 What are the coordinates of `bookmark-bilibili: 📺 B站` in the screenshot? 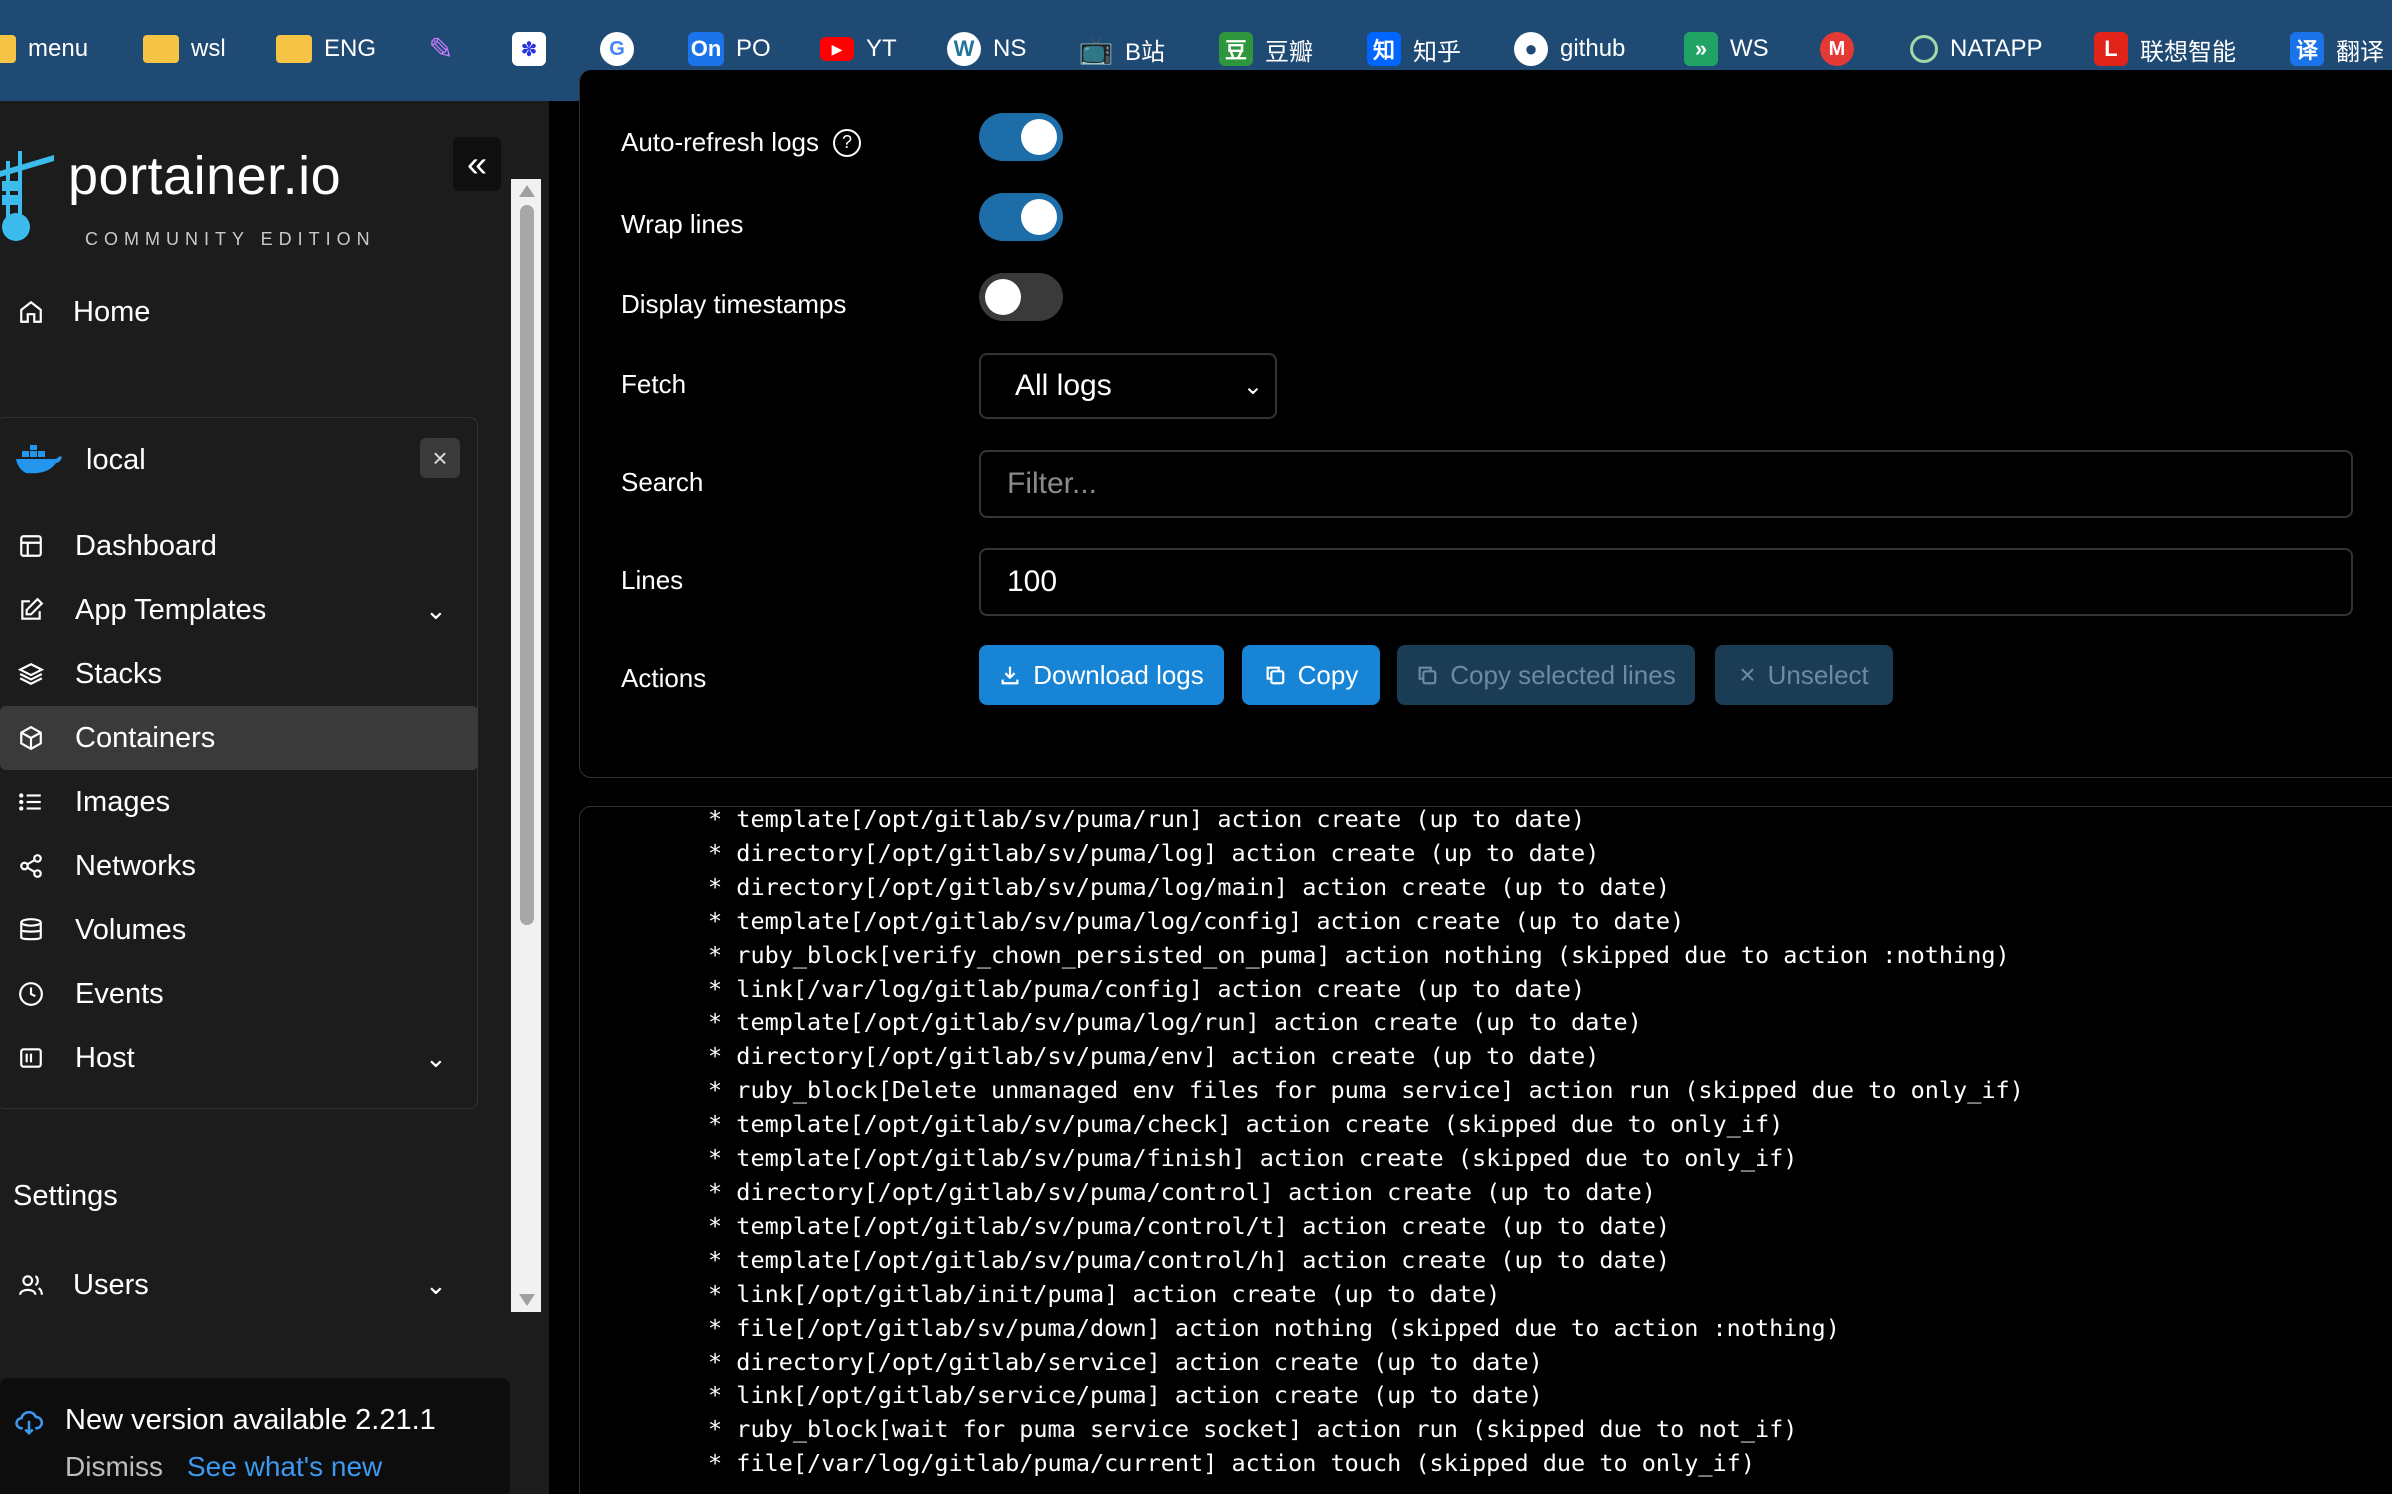 It's located at (1122, 49).